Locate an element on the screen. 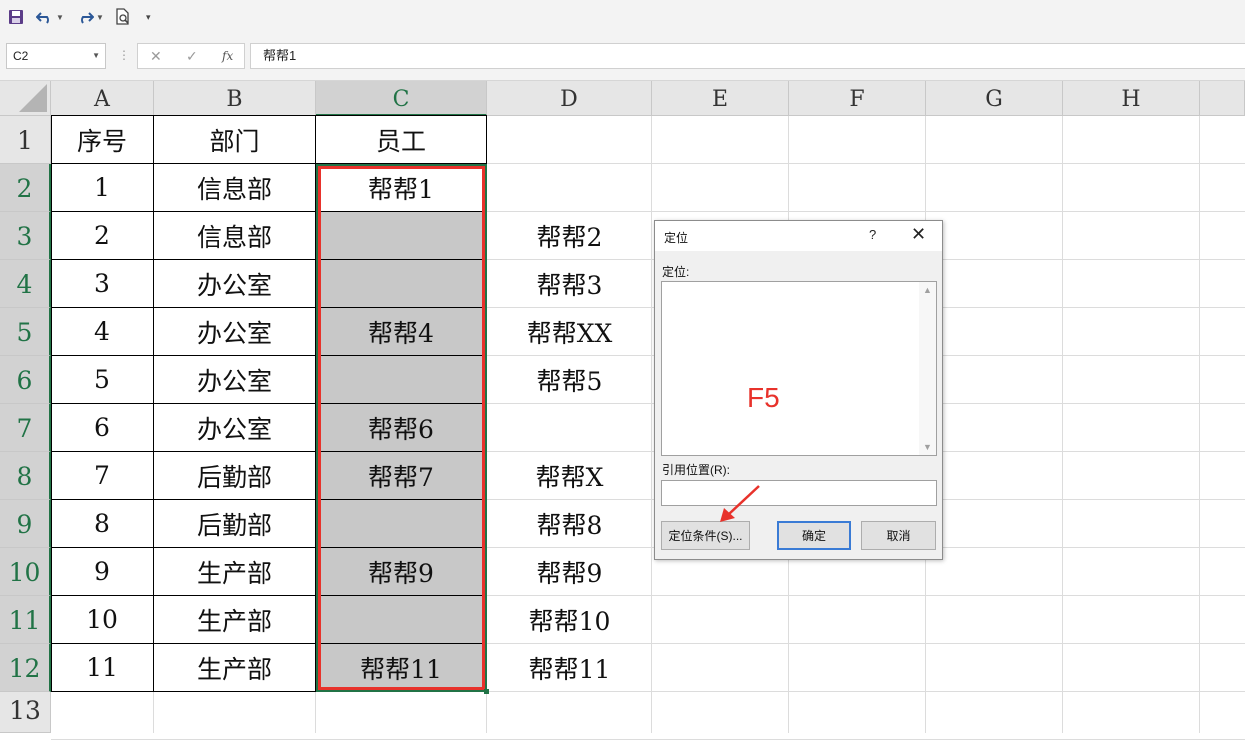 This screenshot has width=1245, height=740. cell-a4: 3 is located at coordinates (102, 284).